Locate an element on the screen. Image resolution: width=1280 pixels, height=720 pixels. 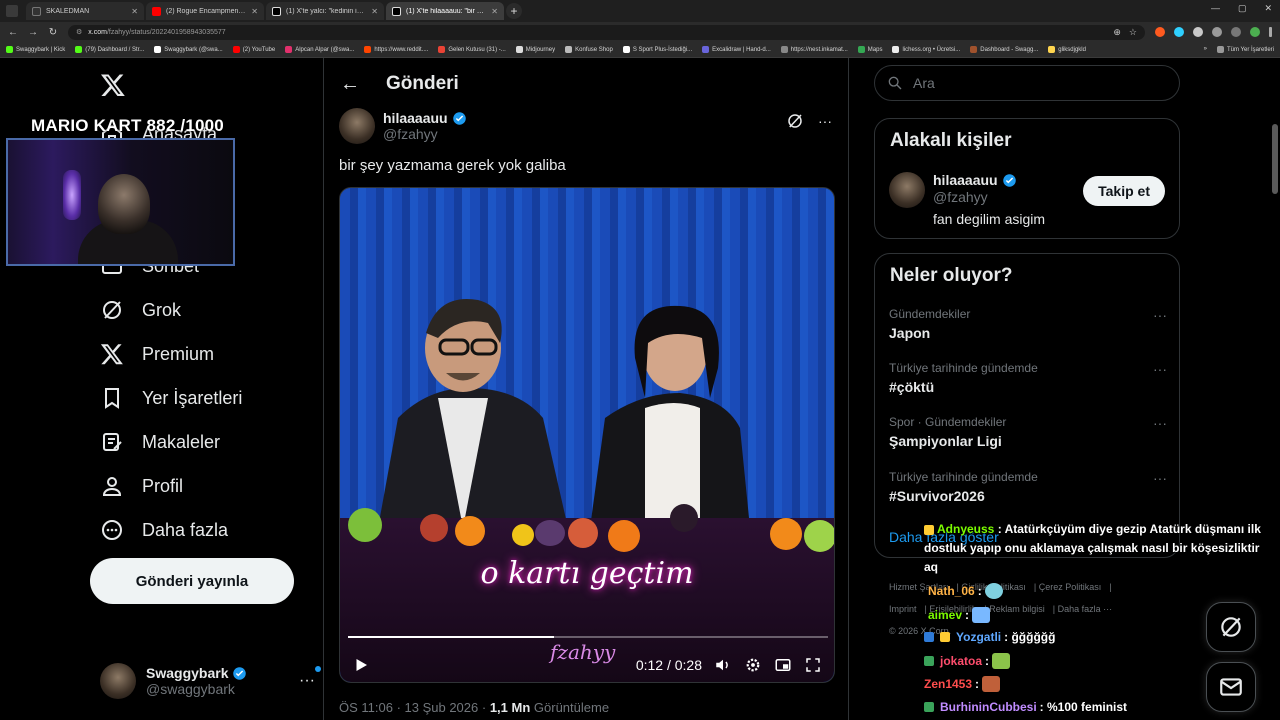
picture-in-picture-icon is located at coordinates (783, 665).